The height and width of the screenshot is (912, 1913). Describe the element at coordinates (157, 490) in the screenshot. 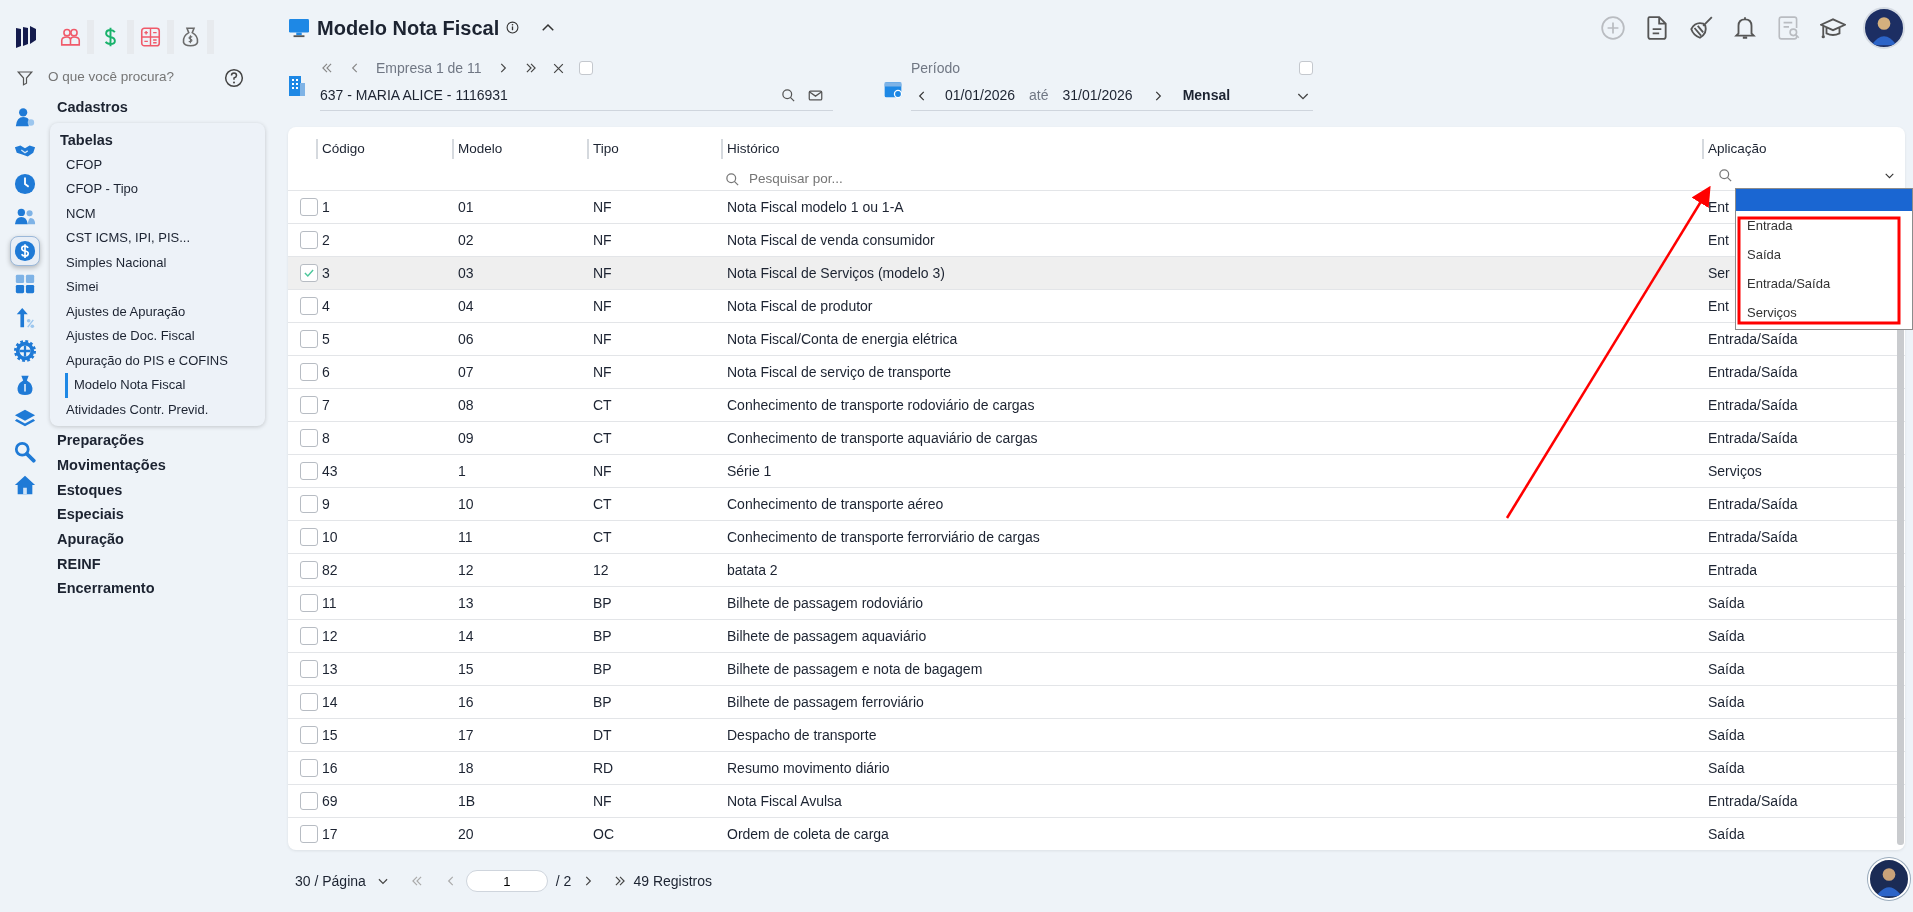

I see `menu-section: Estoques` at that location.